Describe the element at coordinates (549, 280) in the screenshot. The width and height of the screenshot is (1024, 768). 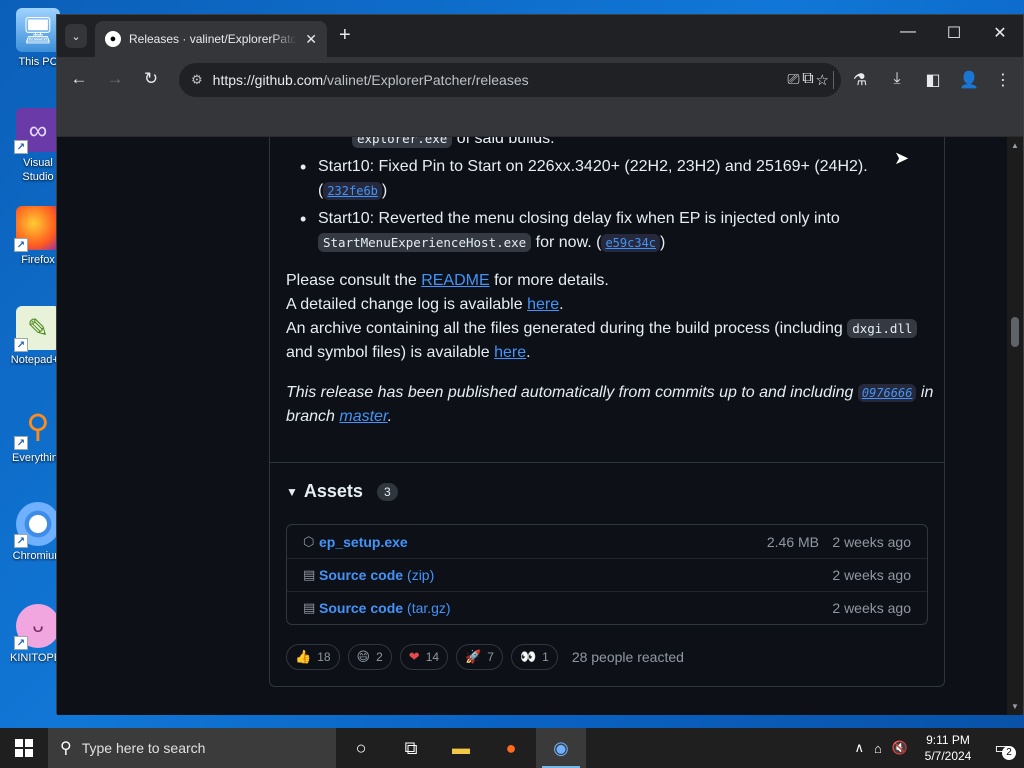
I see `paragraph-text: for more details.` at that location.